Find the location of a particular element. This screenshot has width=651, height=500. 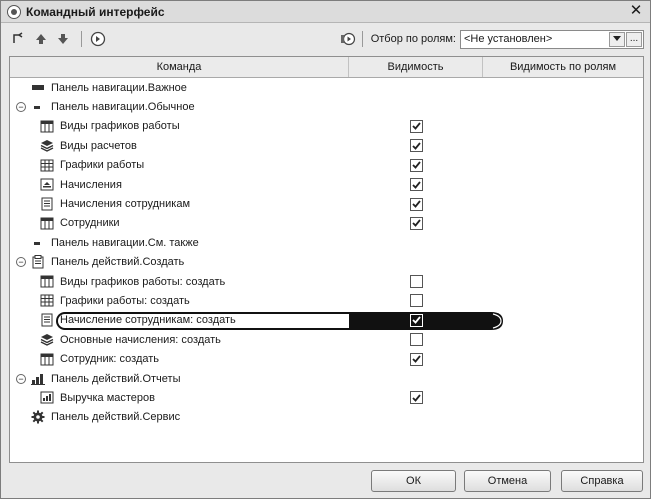

window-icon is located at coordinates (14, 11).